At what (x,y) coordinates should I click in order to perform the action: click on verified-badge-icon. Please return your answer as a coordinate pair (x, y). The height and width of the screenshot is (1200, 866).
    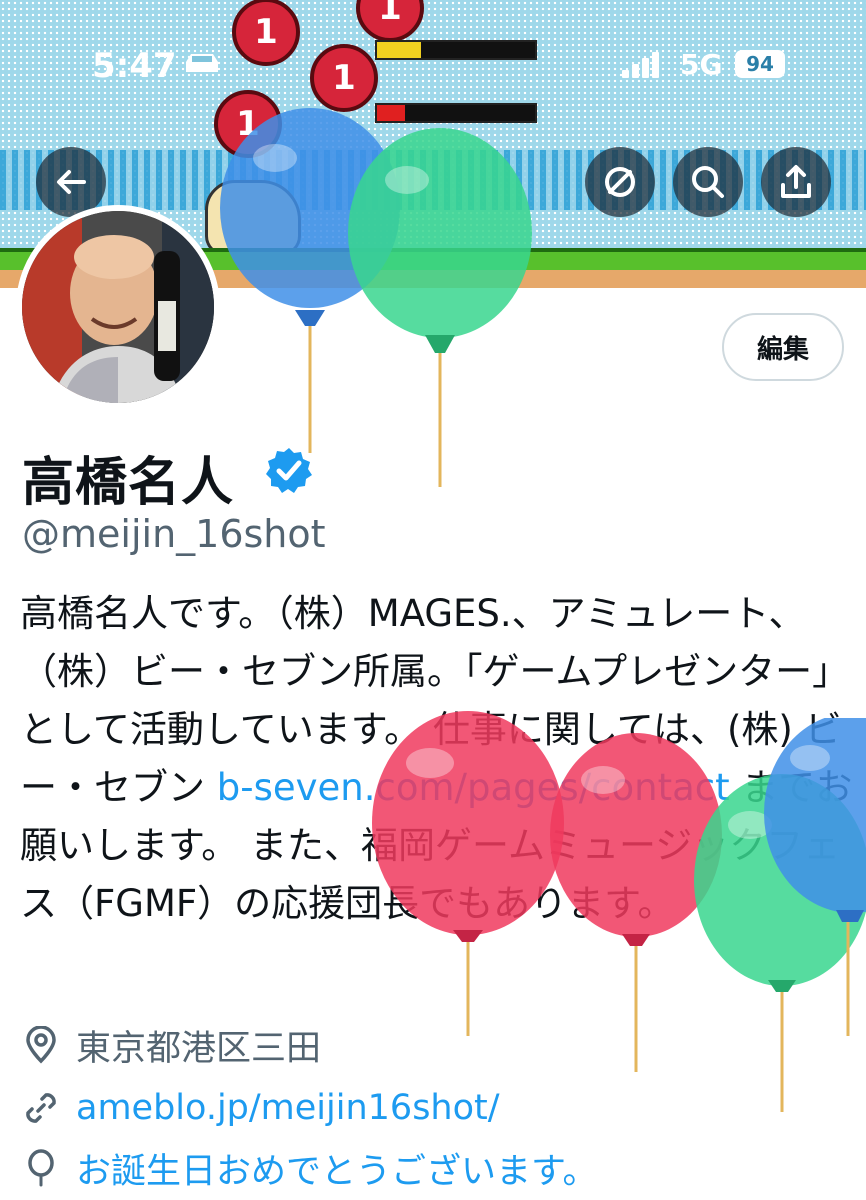
    Looking at the image, I should click on (289, 470).